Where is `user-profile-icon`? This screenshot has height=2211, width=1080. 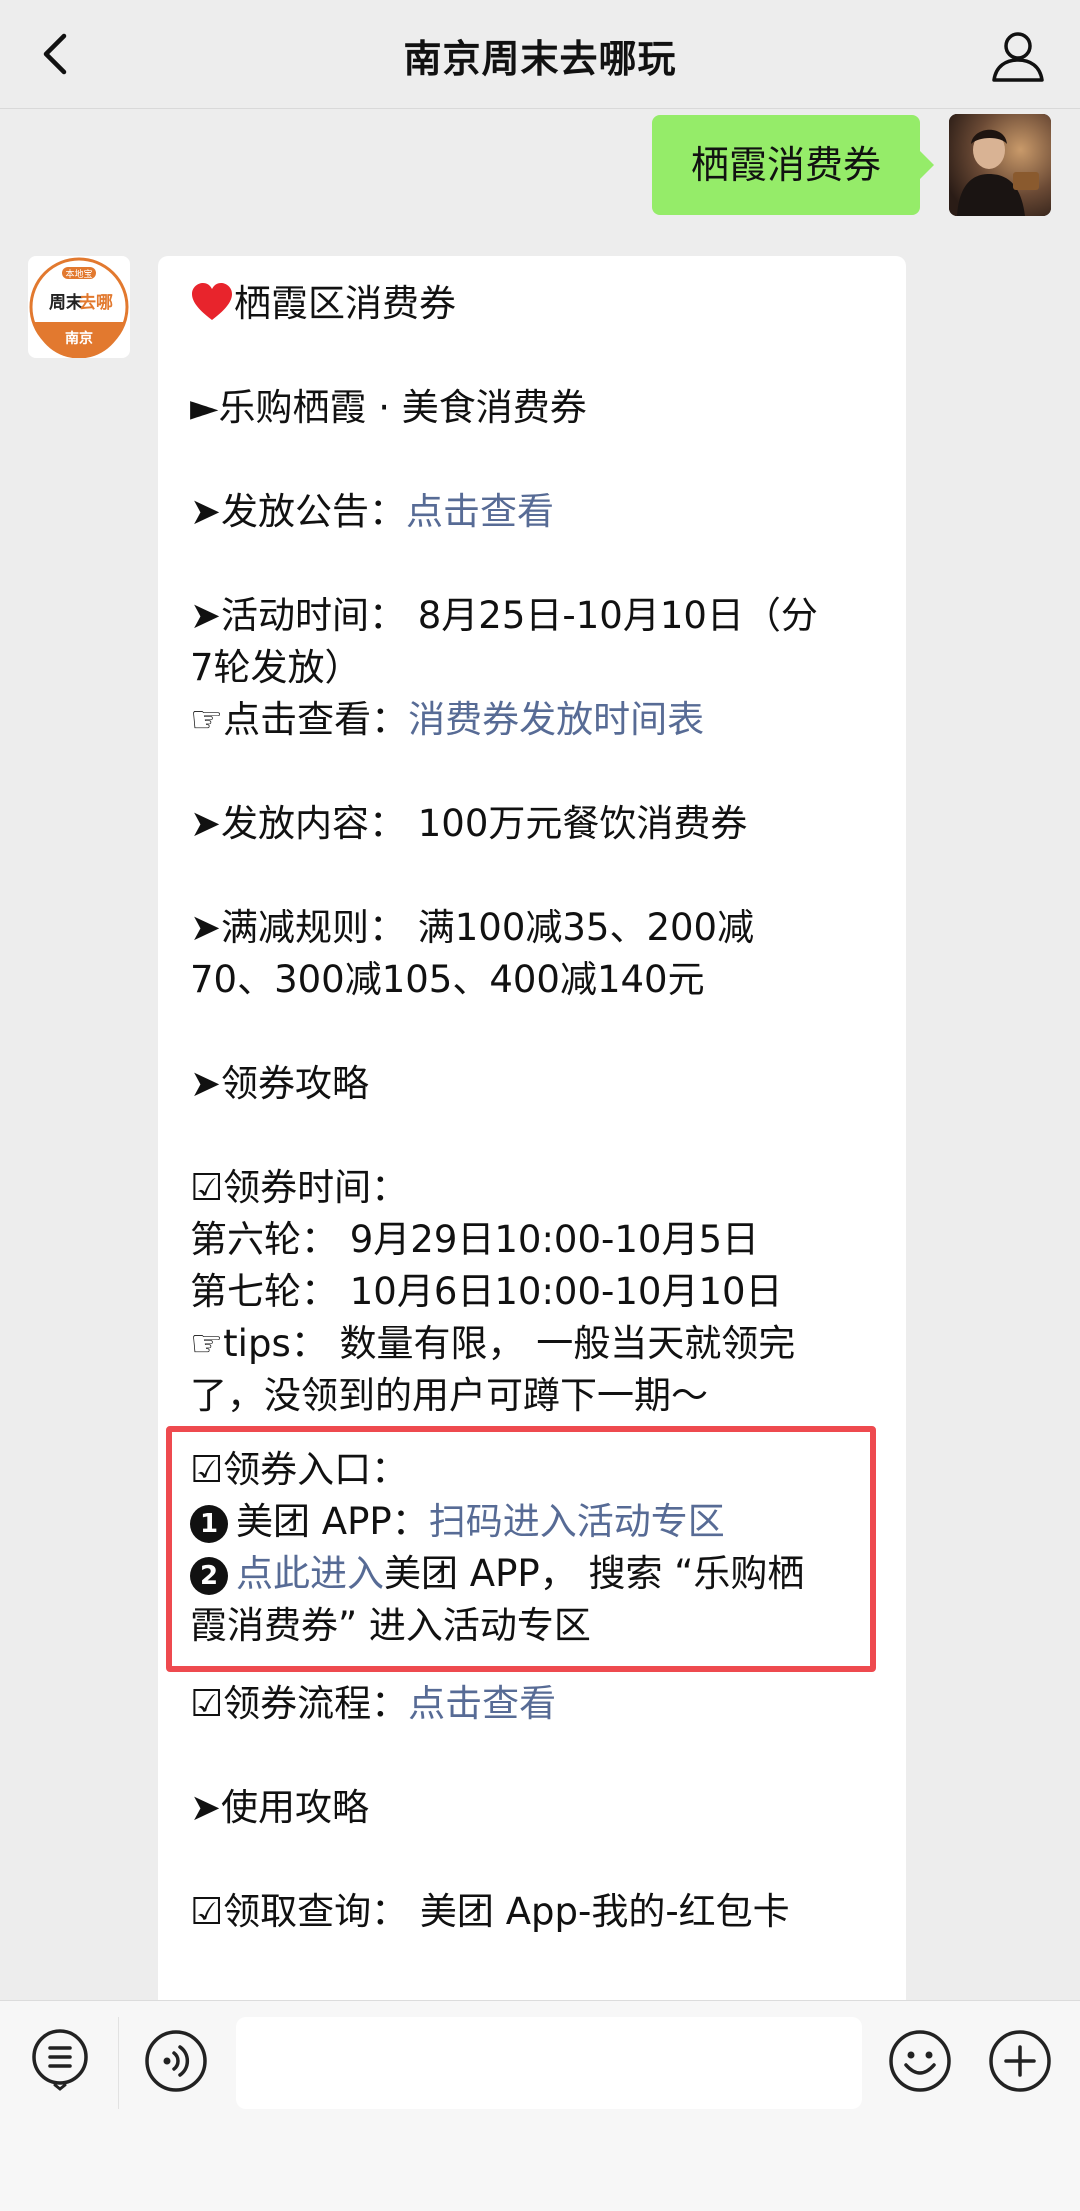 user-profile-icon is located at coordinates (1018, 56).